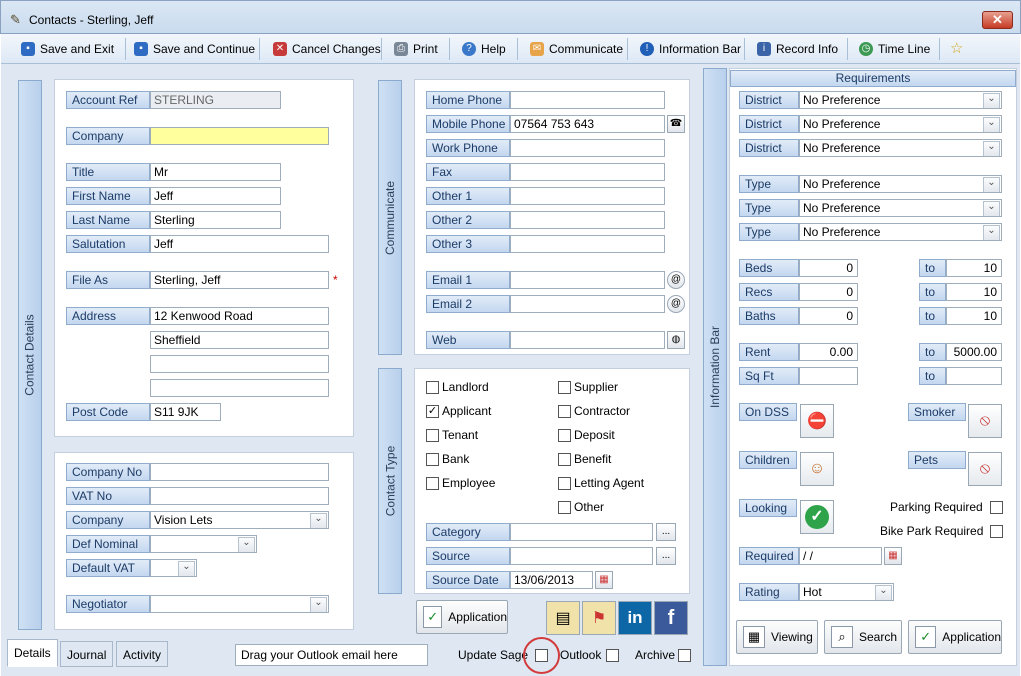 The height and width of the screenshot is (676, 1021). What do you see at coordinates (900, 148) in the screenshot?
I see `district-3-select: No Preference` at bounding box center [900, 148].